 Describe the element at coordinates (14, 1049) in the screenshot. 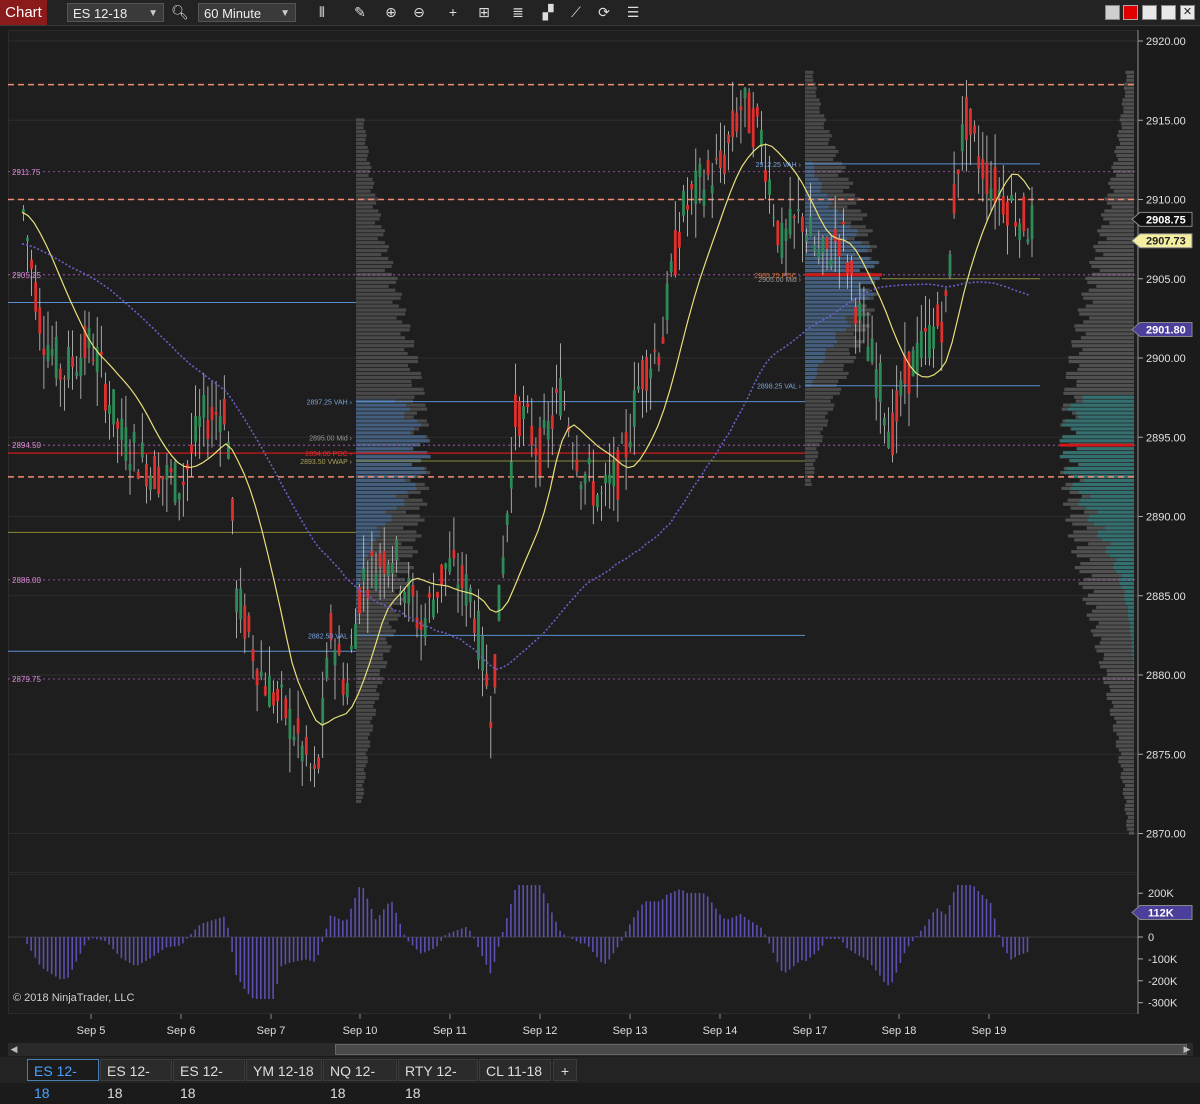

I see `scroll-left-icon: ◀` at that location.